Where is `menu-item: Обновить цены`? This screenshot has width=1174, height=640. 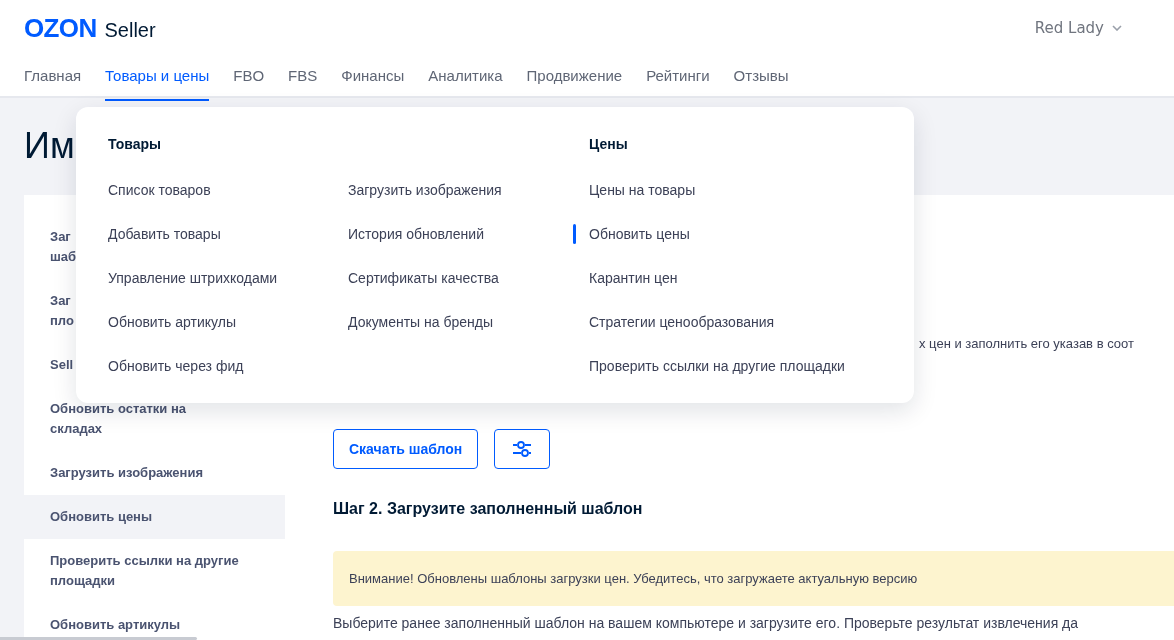
menu-item: Обновить цены is located at coordinates (639, 234).